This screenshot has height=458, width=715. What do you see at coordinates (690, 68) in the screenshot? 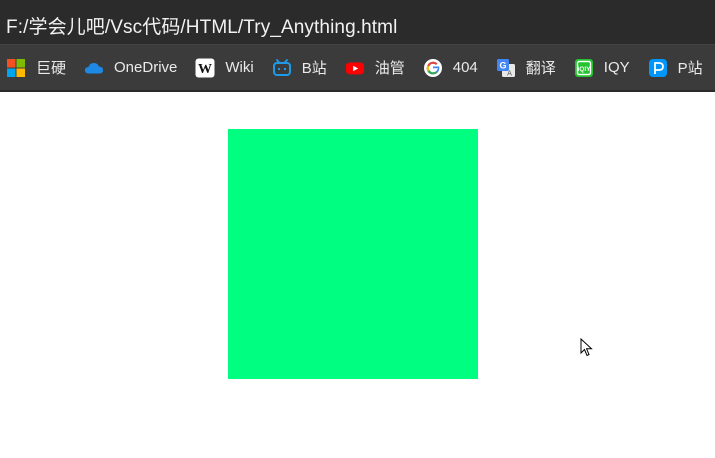
I see `bookmark-label: P站` at bounding box center [690, 68].